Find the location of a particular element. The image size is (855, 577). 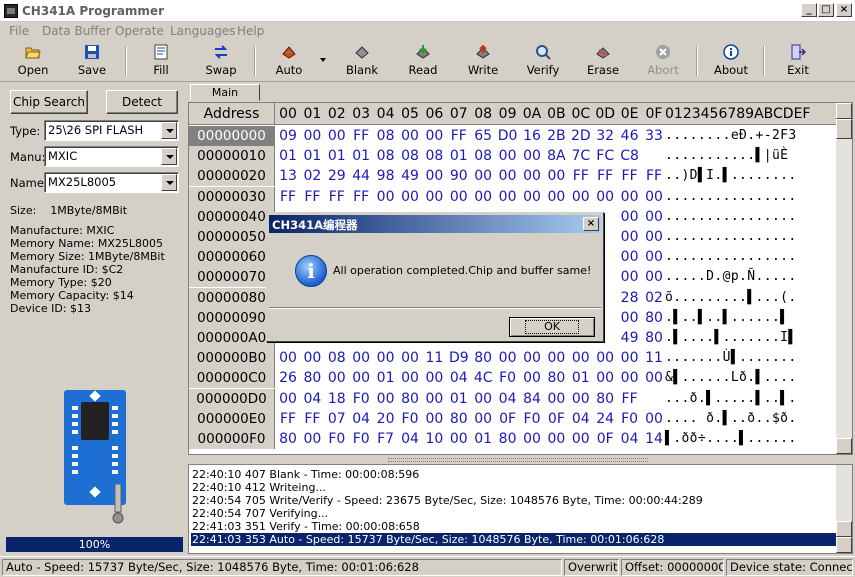

detect-button: Detect is located at coordinates (142, 102).